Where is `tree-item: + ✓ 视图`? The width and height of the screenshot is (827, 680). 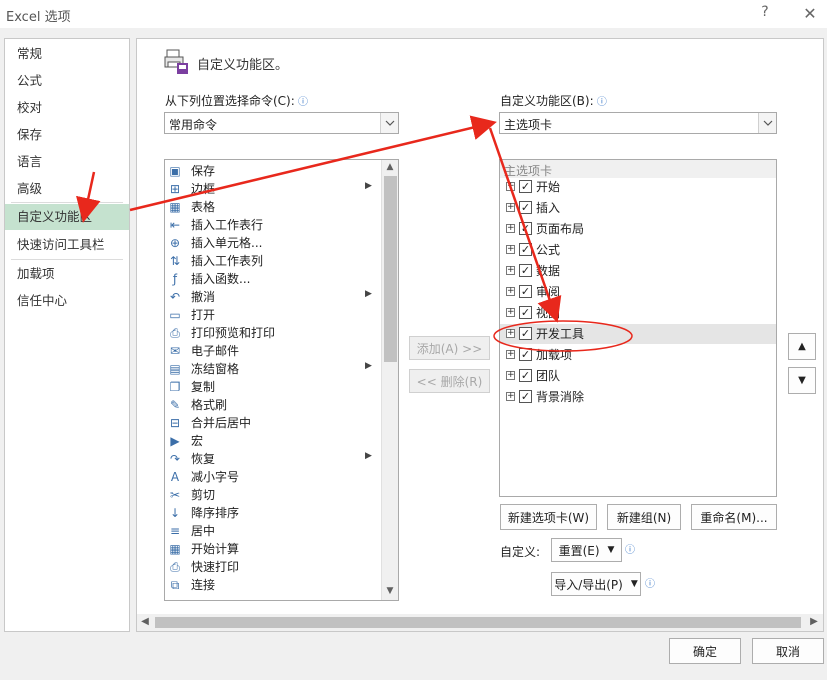
tree-item: + ✓ 视图 is located at coordinates (638, 313).